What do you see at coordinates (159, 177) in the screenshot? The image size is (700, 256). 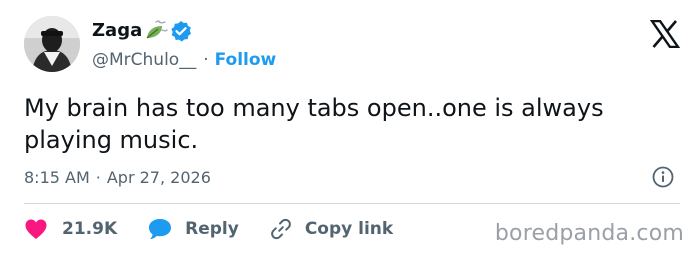 I see `tweet-date: Apr 27, 2026` at bounding box center [159, 177].